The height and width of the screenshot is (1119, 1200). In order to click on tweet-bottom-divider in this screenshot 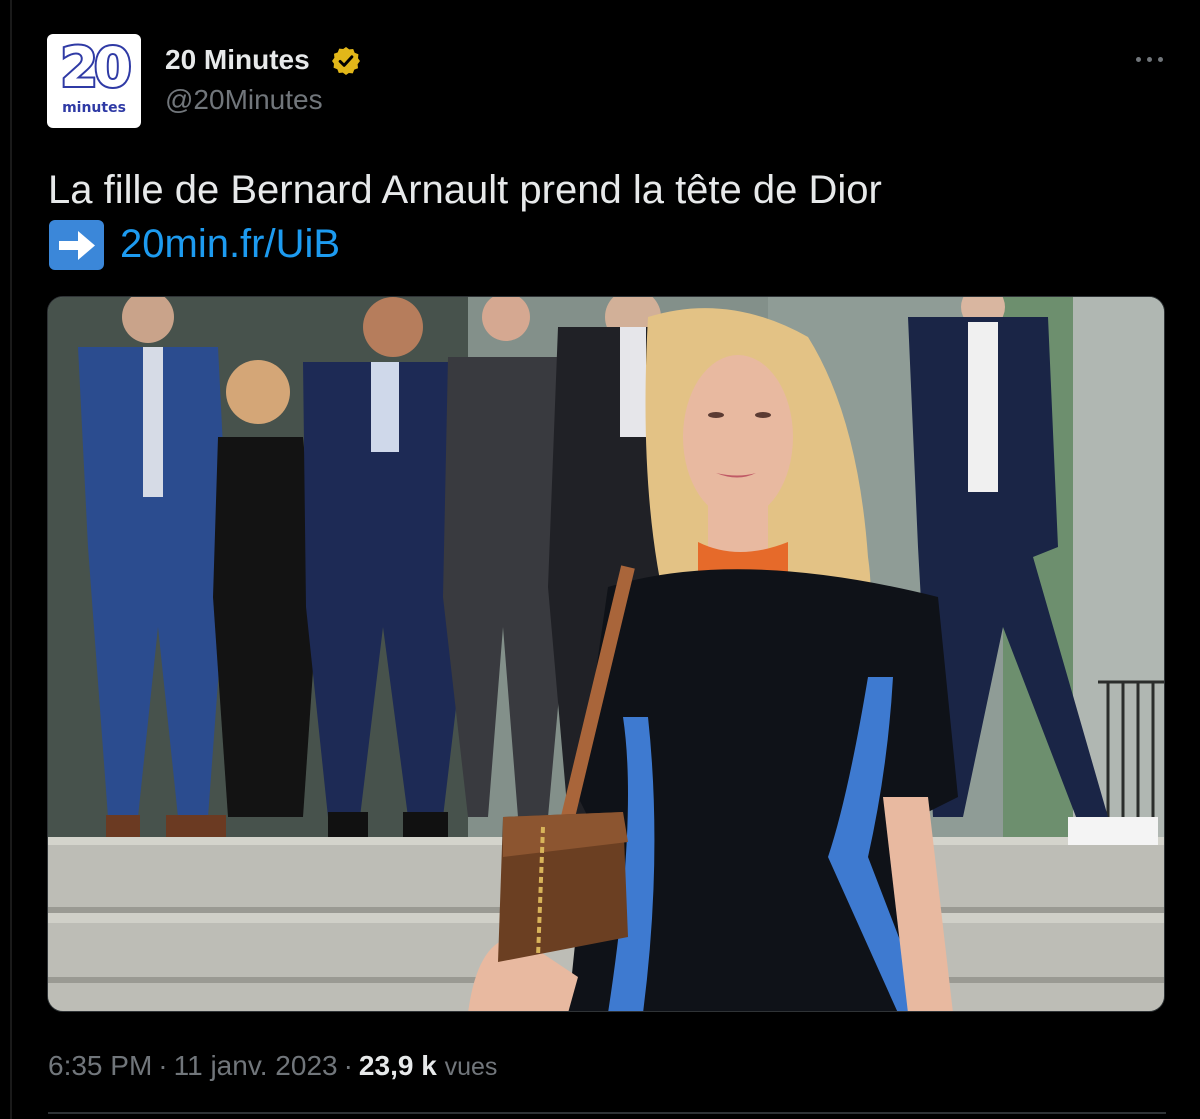, I will do `click(607, 1113)`.